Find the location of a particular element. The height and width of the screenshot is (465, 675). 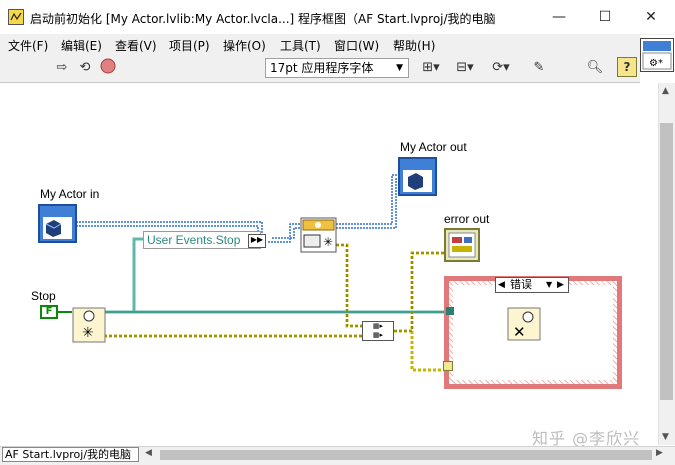

register-events-node: ✳ is located at coordinates (318, 235).